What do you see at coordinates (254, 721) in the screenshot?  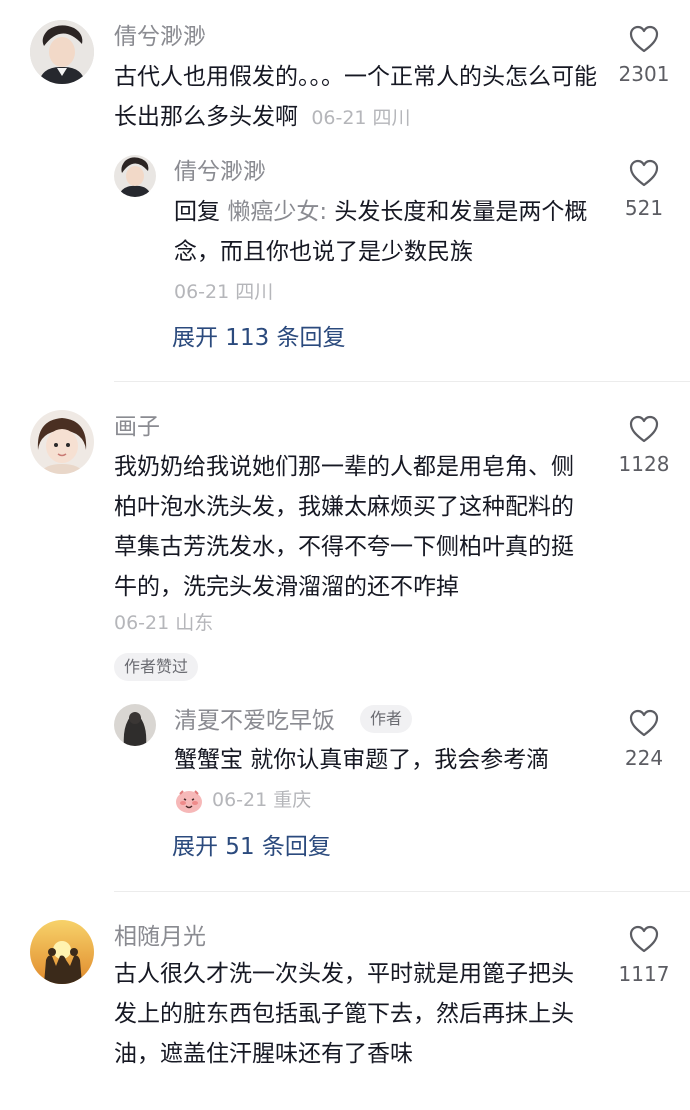 I see `reply-username: 清夏不爱吃早饭` at bounding box center [254, 721].